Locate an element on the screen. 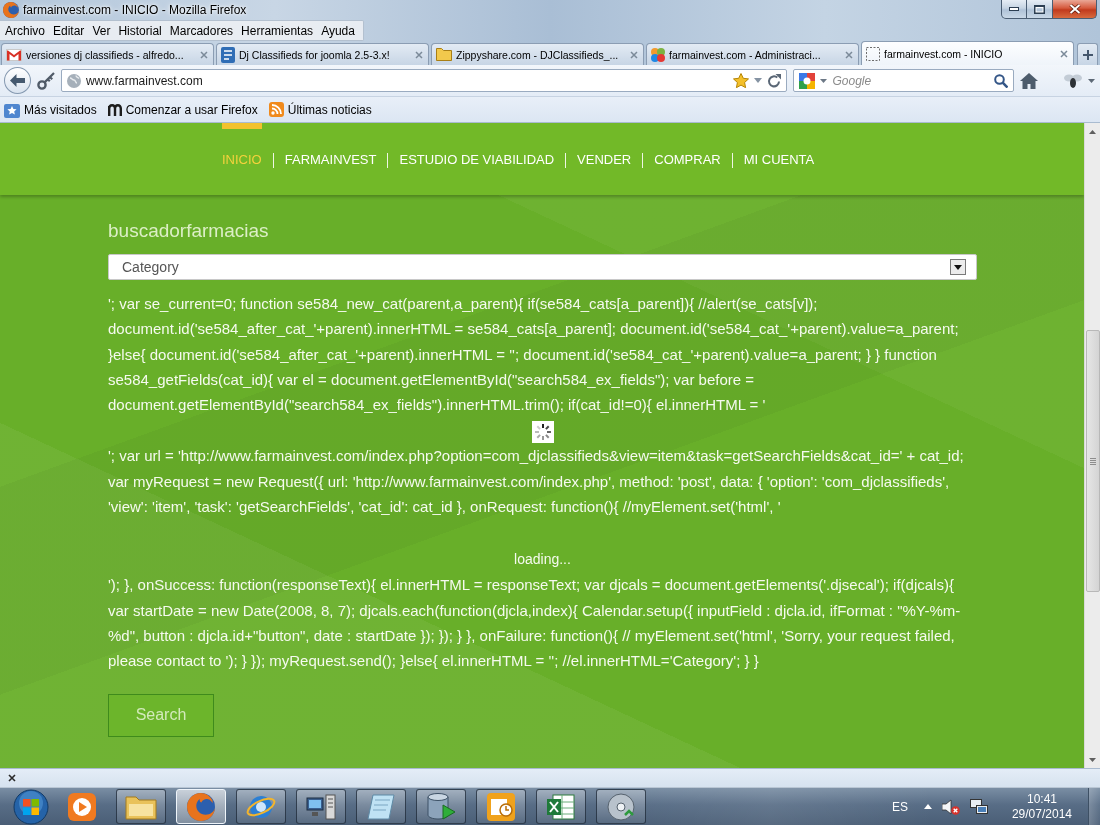 This screenshot has height=825, width=1100. back-arrow-icon is located at coordinates (17, 80).